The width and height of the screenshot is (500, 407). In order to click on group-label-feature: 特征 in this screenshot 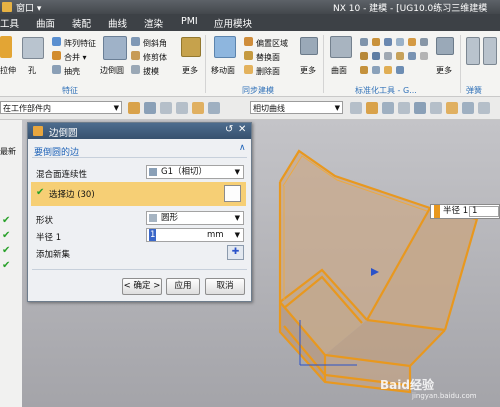, I will do `click(70, 90)`.